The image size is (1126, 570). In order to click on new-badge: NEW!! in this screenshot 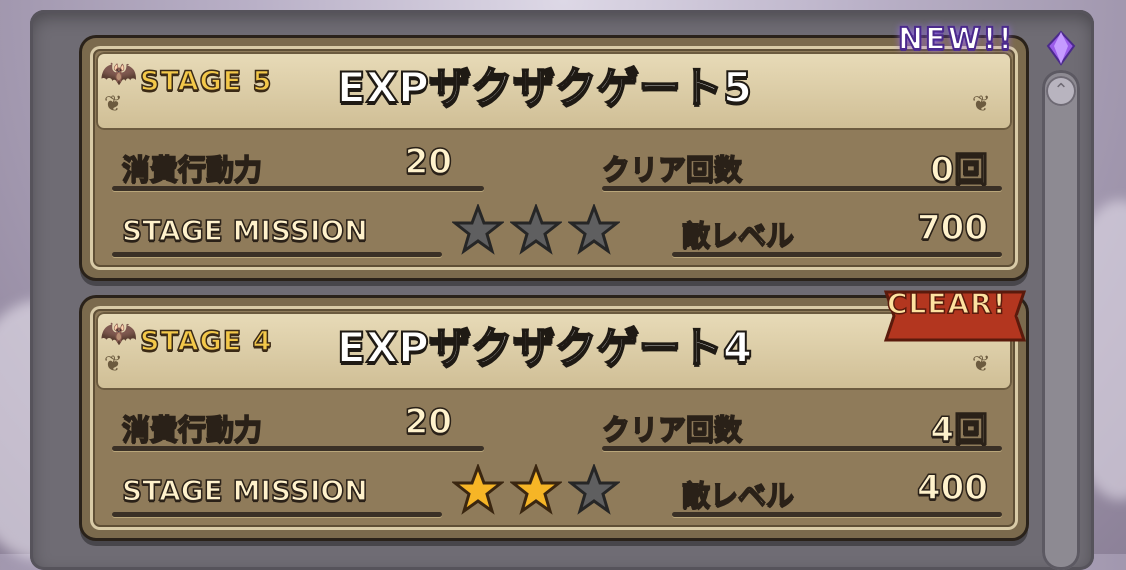, I will do `click(956, 39)`.